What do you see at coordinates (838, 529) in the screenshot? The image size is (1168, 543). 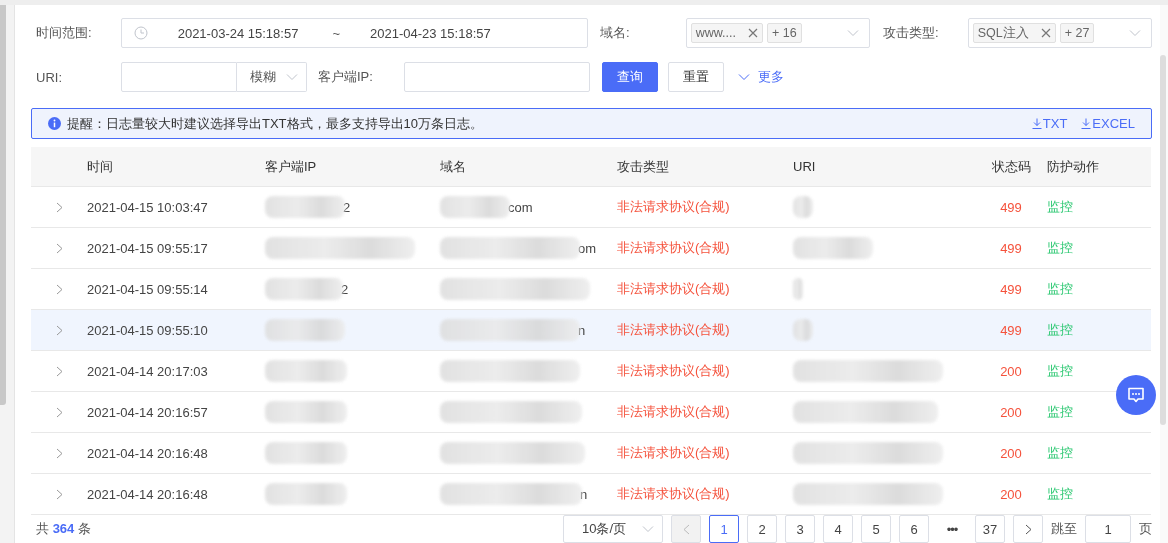 I see `page-button: 4` at bounding box center [838, 529].